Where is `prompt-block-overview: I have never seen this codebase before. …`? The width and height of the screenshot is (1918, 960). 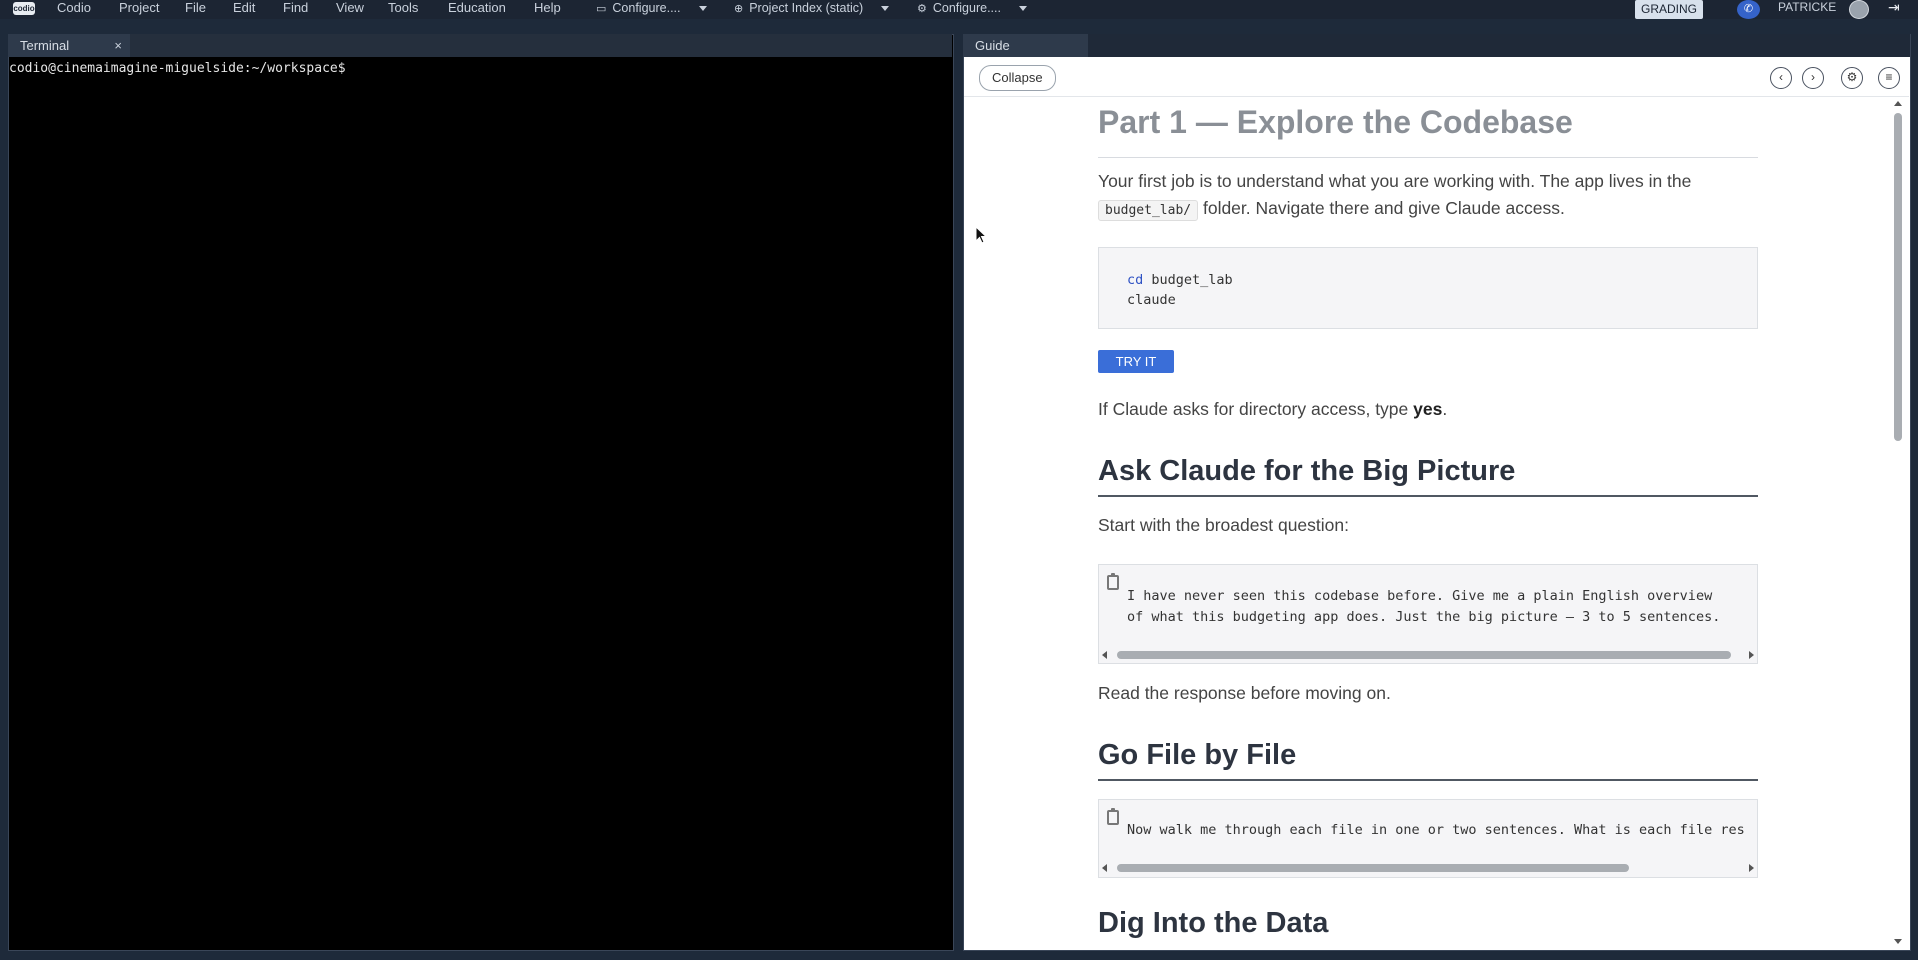 prompt-block-overview: I have never seen this codebase before. … is located at coordinates (1428, 614).